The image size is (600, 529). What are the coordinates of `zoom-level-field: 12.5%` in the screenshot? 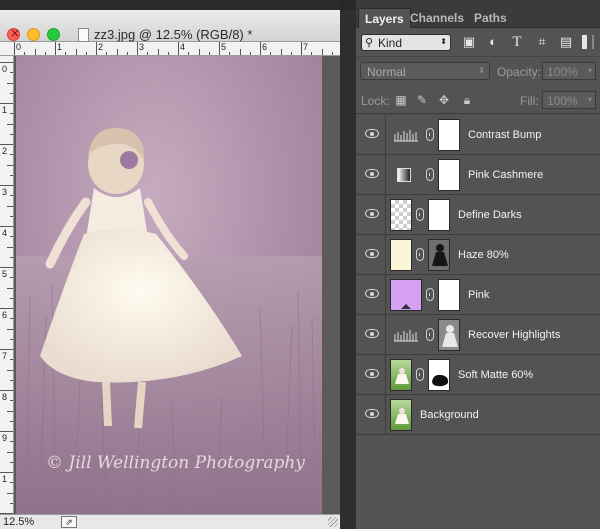 It's located at (18, 522).